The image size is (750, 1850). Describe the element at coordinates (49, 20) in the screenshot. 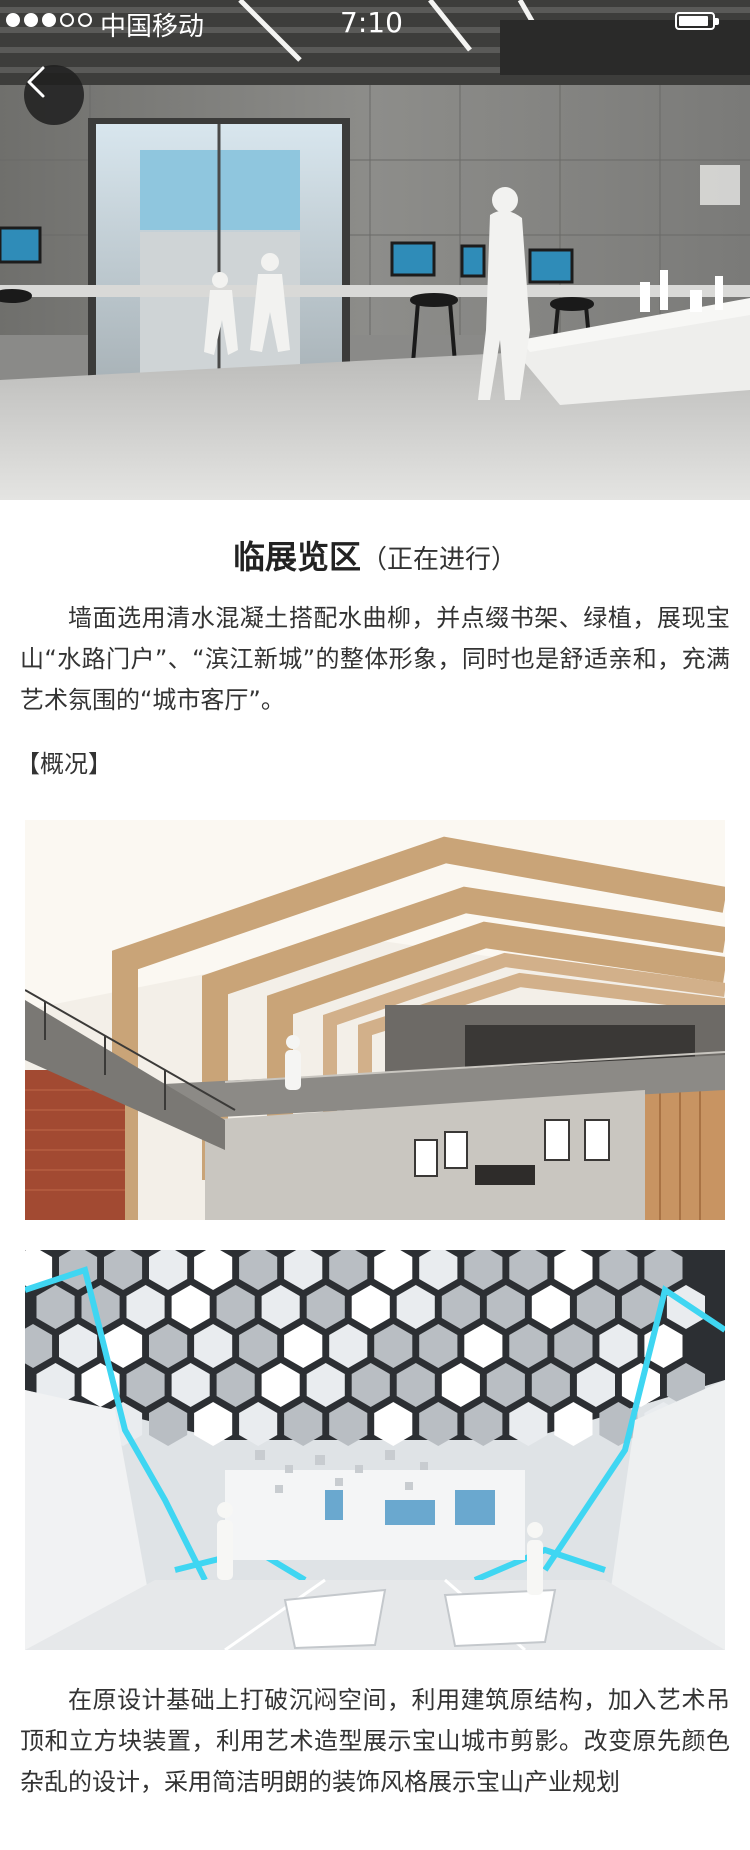

I see `signal-strength-icon` at that location.